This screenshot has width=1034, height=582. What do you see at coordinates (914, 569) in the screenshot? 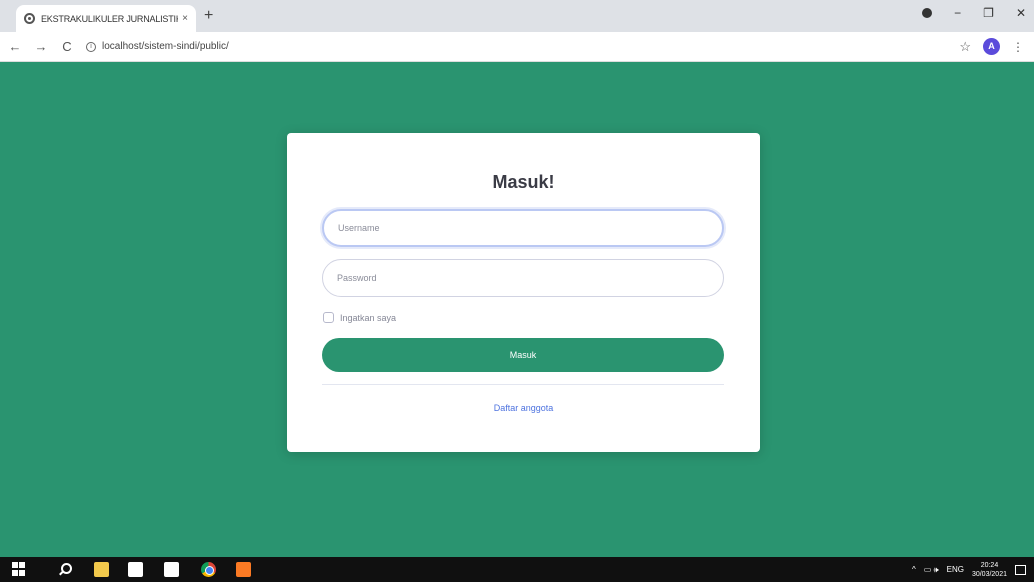
I see `tray-expand-icon: ^` at bounding box center [914, 569].